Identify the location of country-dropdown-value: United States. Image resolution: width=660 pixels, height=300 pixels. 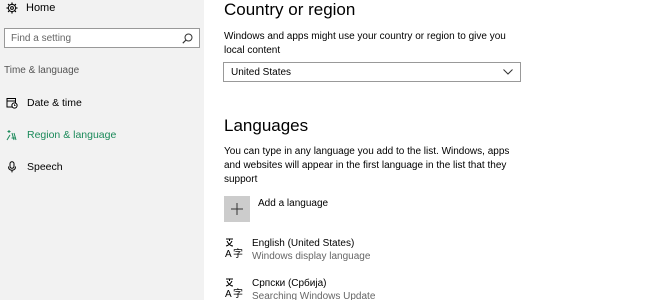
(261, 72).